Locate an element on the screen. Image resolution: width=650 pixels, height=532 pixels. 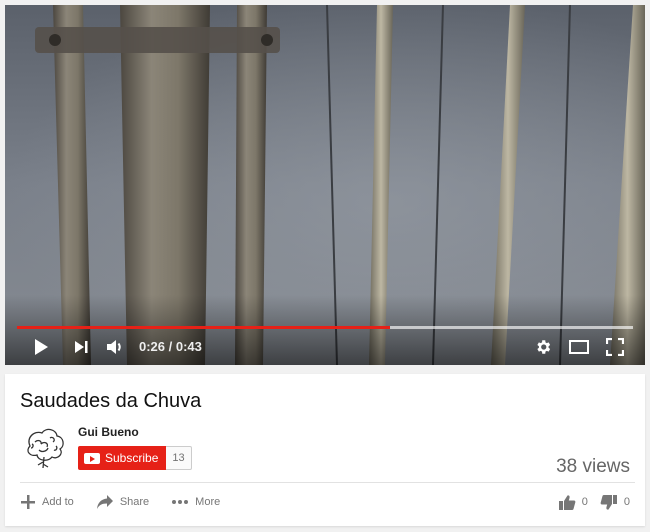
subscribe-group: Subscribe 13 is located at coordinates (135, 458).